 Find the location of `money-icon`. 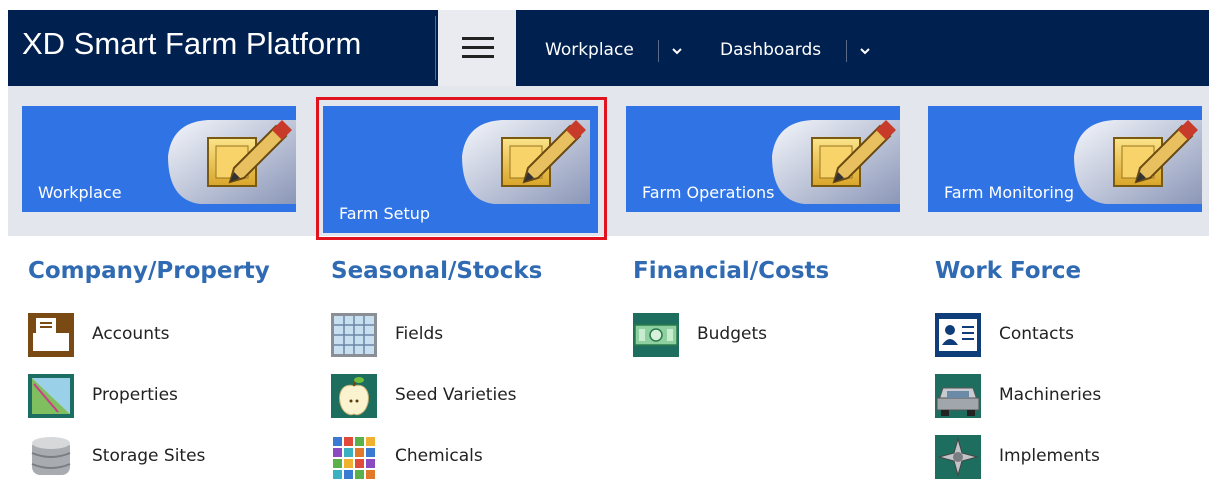

money-icon is located at coordinates (656, 335).